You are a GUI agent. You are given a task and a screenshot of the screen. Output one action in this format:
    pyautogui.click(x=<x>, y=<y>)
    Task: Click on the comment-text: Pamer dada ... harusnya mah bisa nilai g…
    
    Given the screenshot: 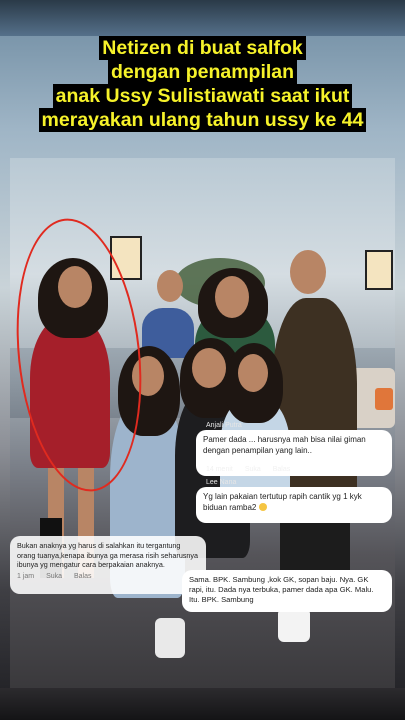 What is the action you would take?
    pyautogui.click(x=284, y=445)
    